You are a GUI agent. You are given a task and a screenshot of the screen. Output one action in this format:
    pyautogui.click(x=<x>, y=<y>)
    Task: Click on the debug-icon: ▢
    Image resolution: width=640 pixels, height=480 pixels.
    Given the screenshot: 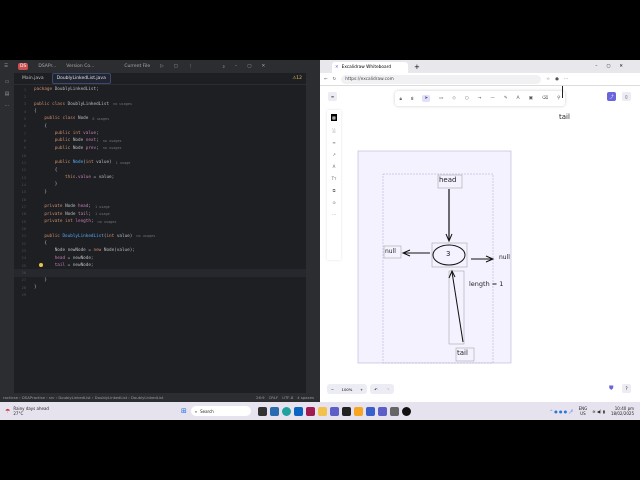 What is the action you would take?
    pyautogui.click(x=176, y=66)
    